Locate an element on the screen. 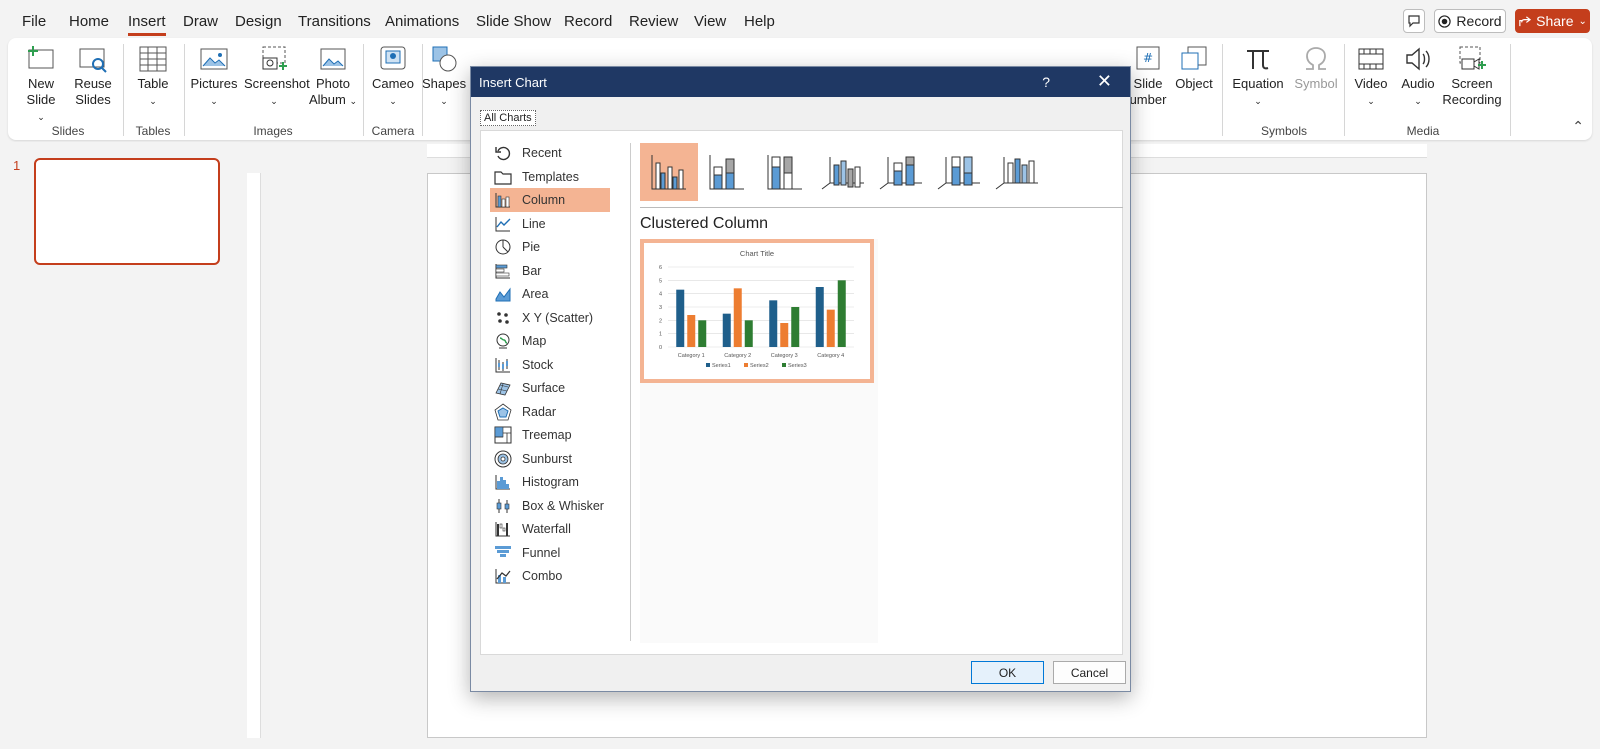  category-pie: Pie is located at coordinates (550, 247).